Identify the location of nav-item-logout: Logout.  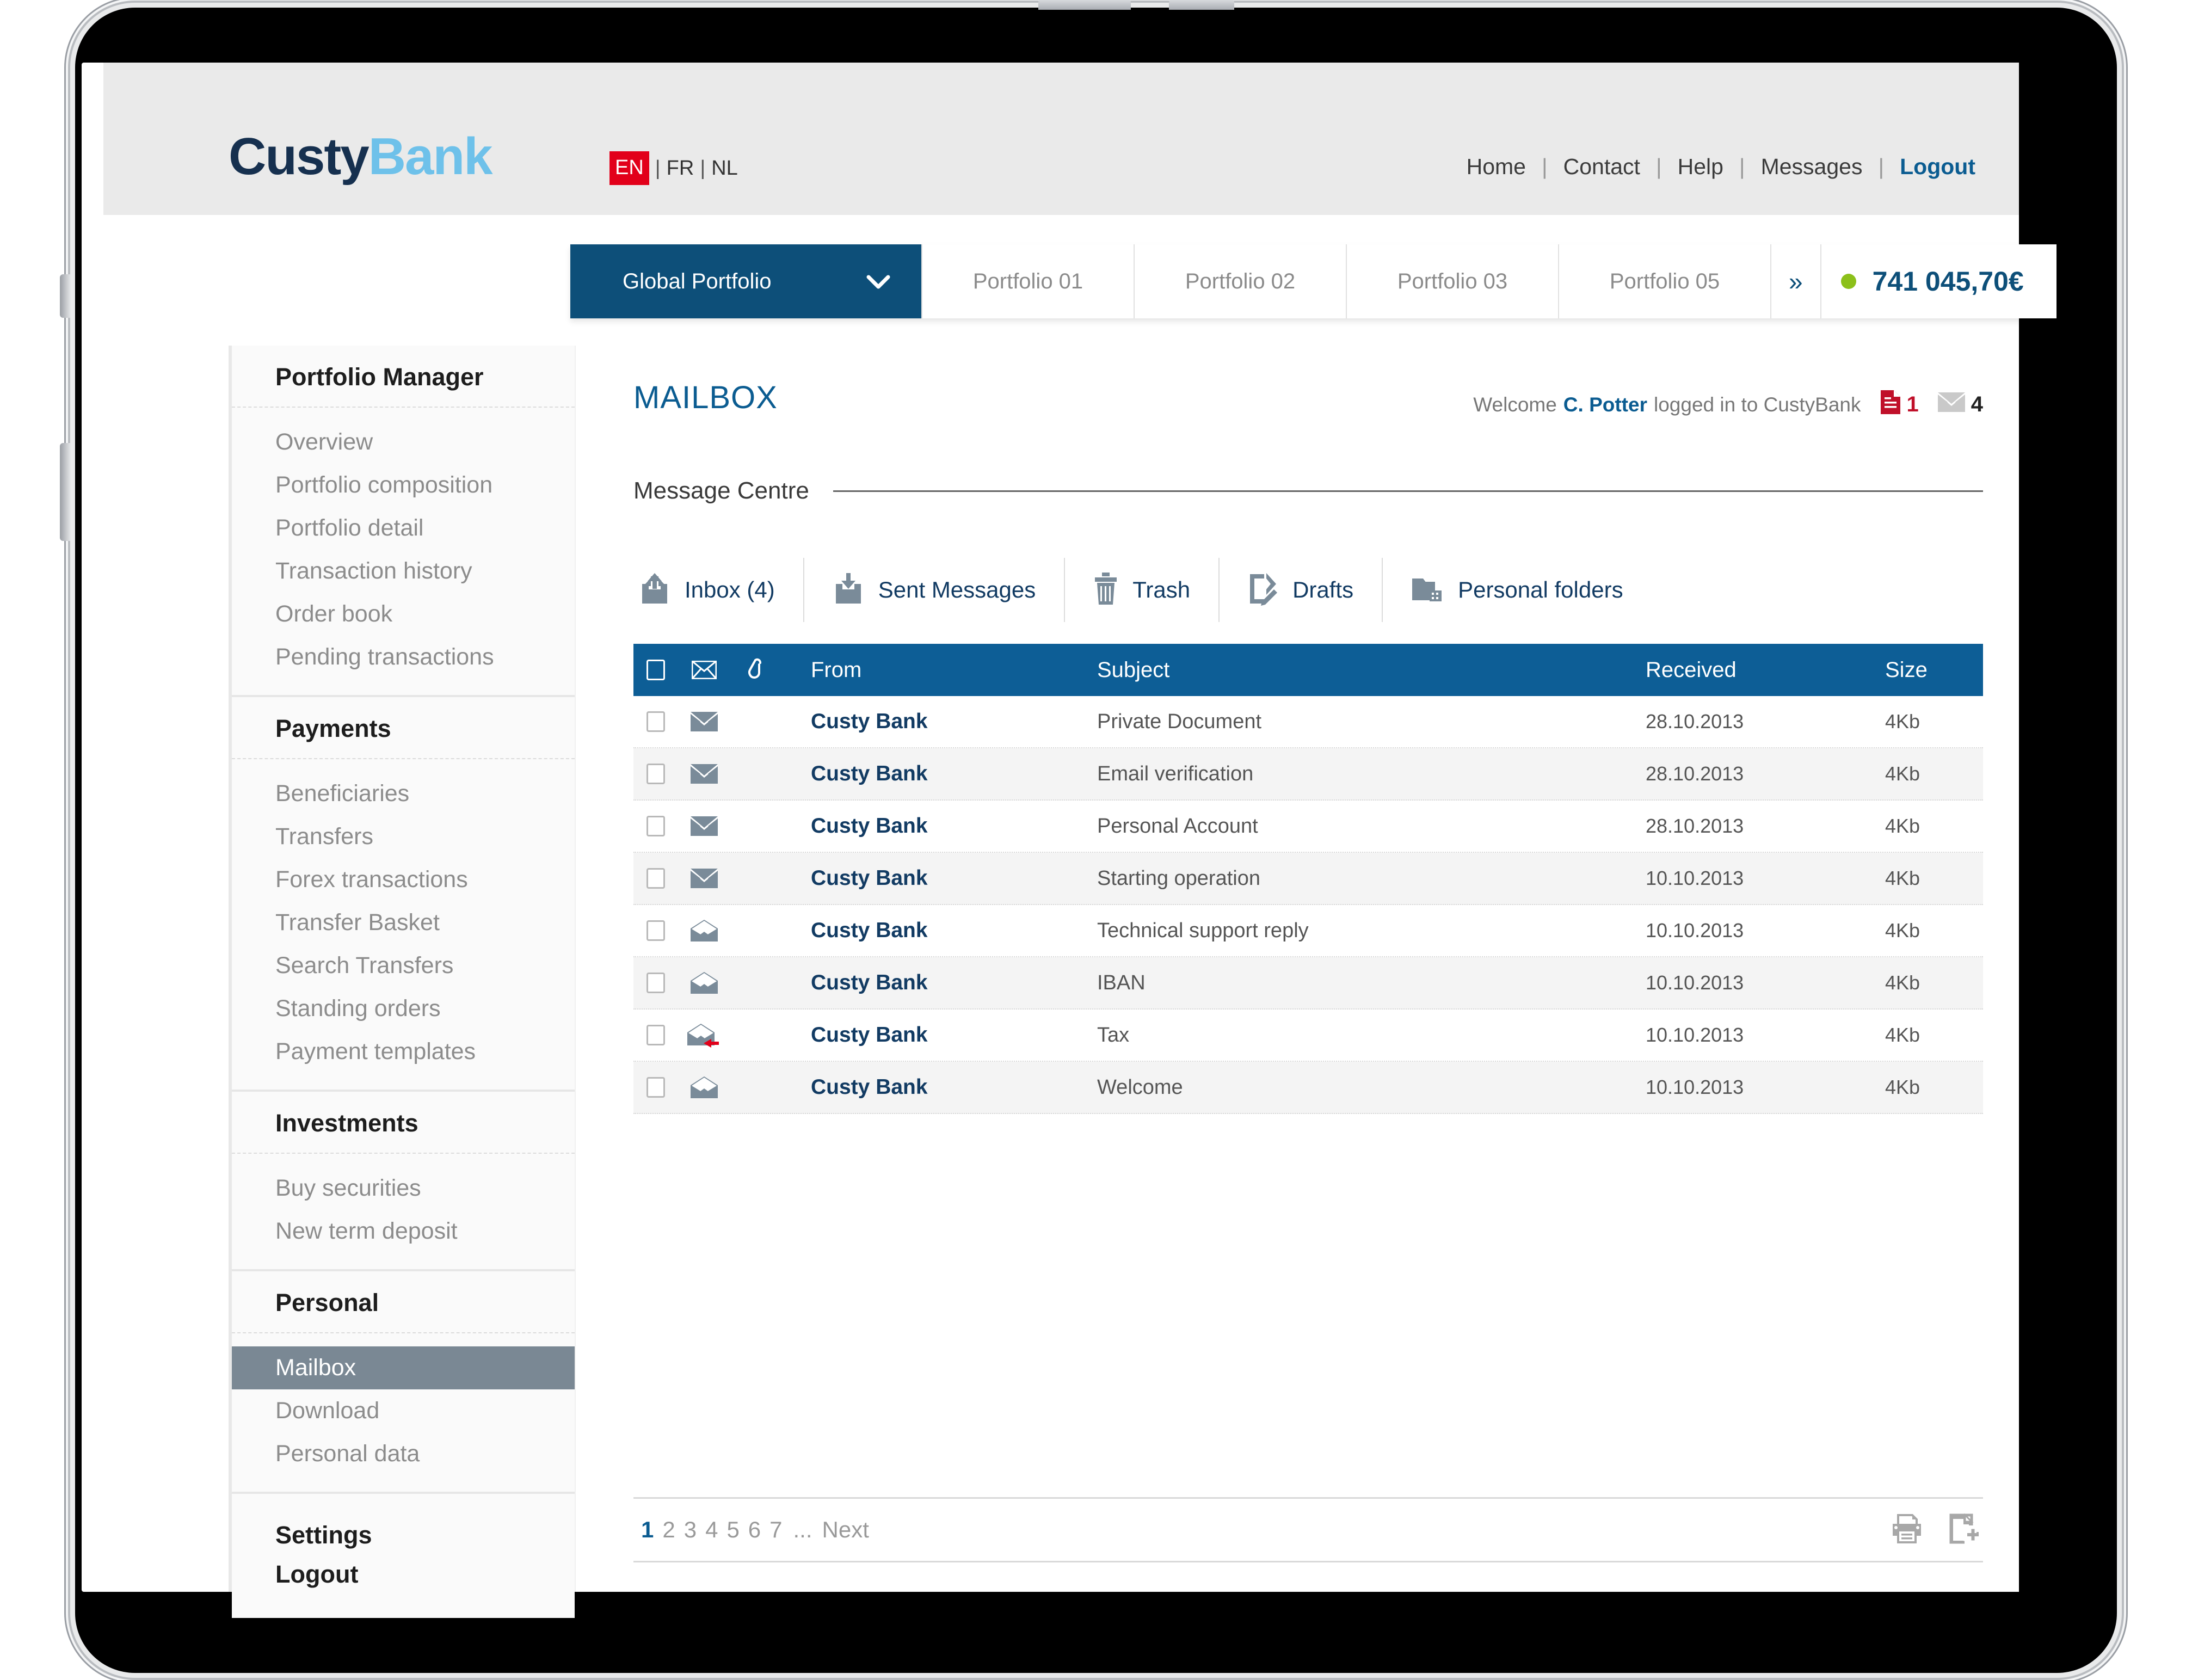
(1937, 167).